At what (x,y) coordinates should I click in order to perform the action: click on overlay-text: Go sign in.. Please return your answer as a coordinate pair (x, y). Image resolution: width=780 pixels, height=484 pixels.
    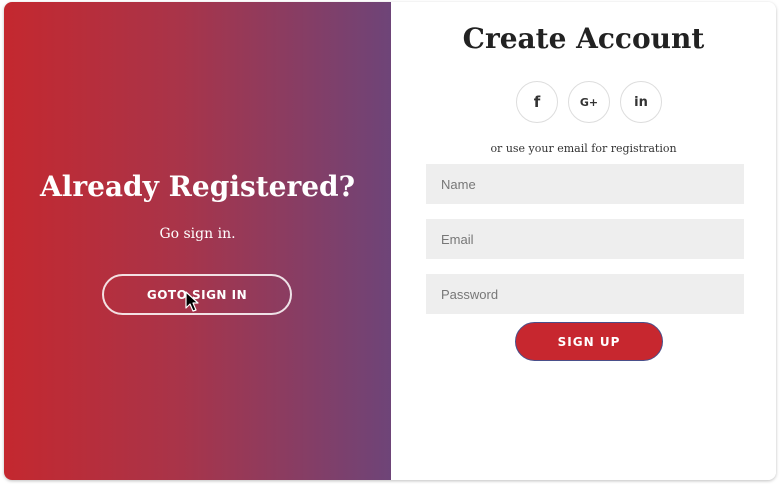
    Looking at the image, I should click on (197, 234).